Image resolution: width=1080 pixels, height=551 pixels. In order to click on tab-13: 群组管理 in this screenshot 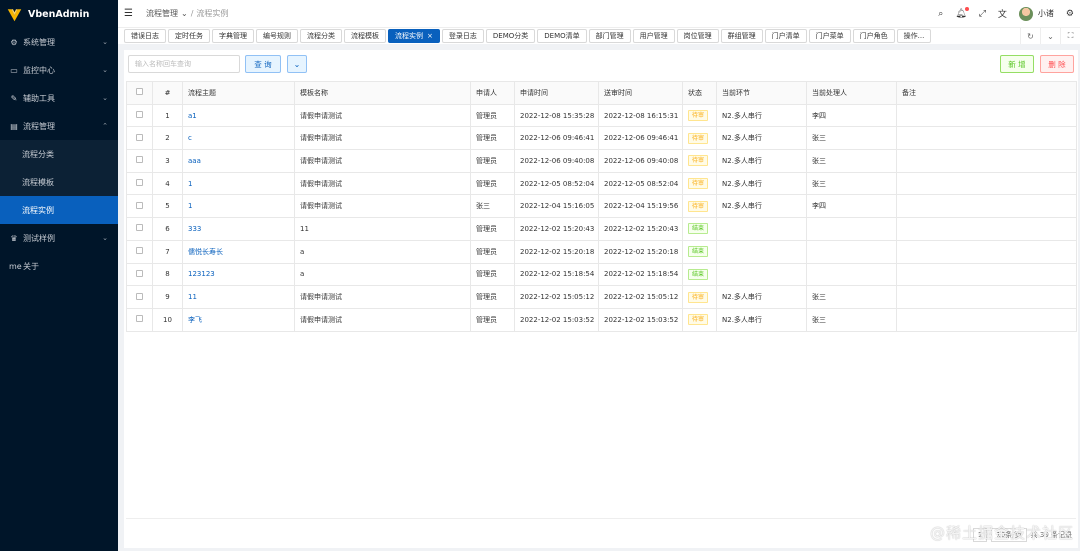, I will do `click(741, 36)`.